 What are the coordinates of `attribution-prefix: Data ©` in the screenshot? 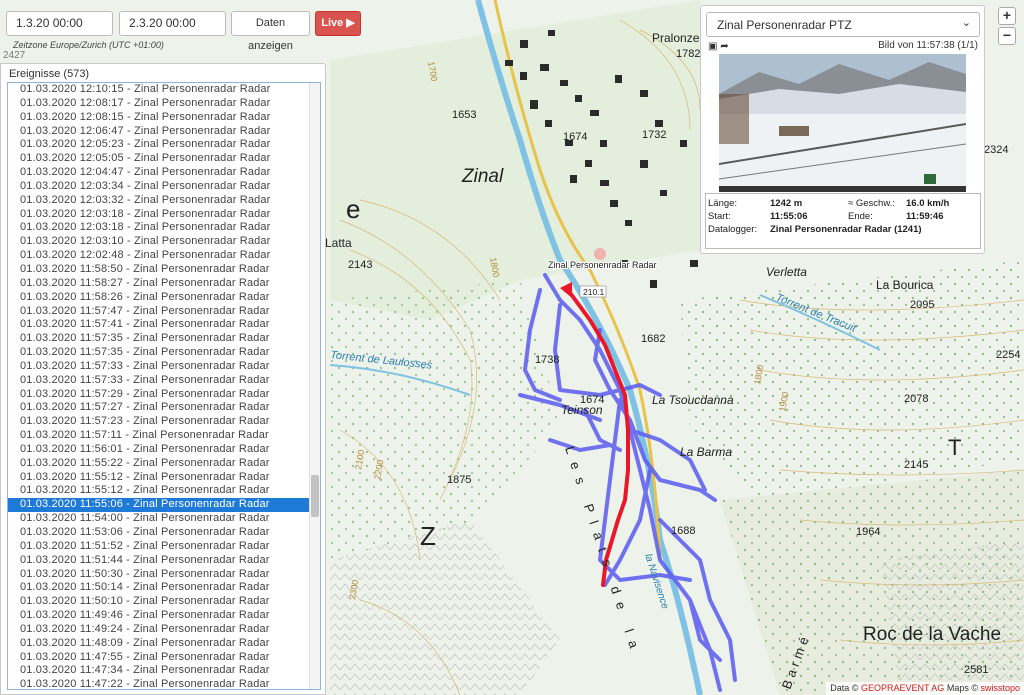 It's located at (844, 688).